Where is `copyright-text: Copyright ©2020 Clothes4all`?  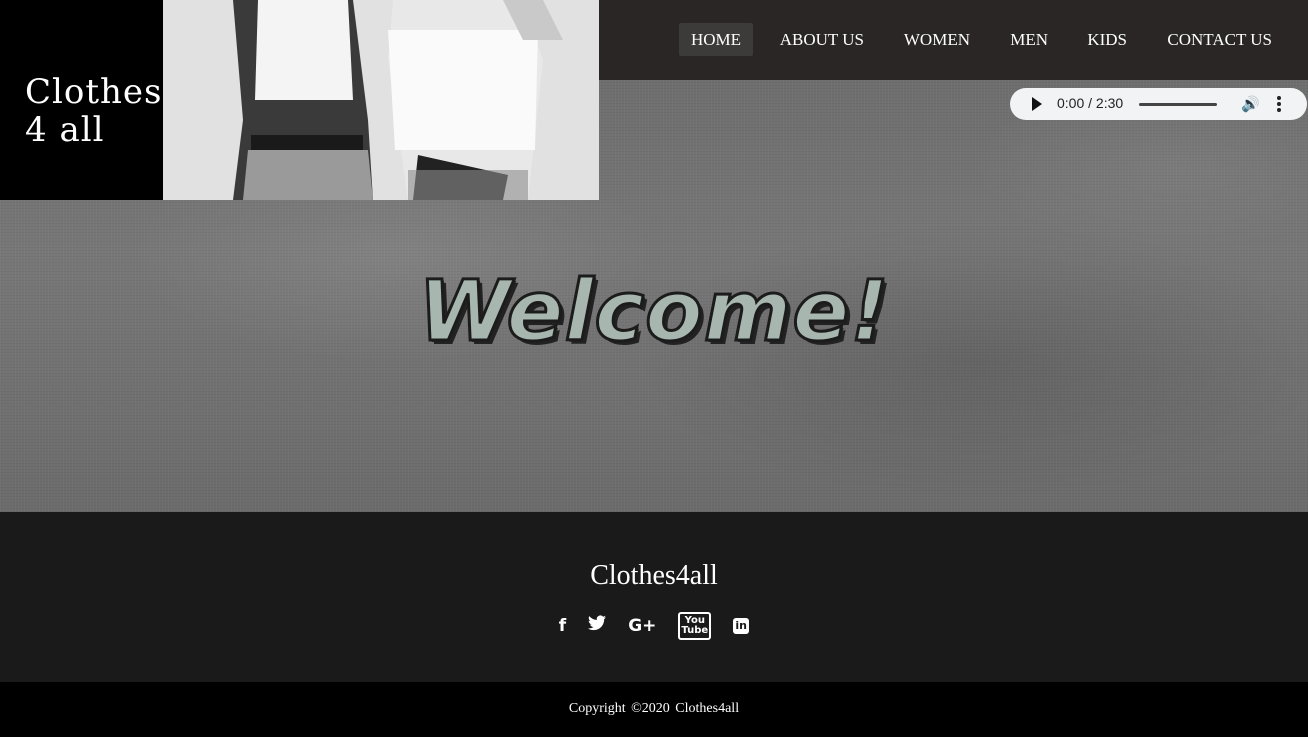 copyright-text: Copyright ©2020 Clothes4all is located at coordinates (654, 708).